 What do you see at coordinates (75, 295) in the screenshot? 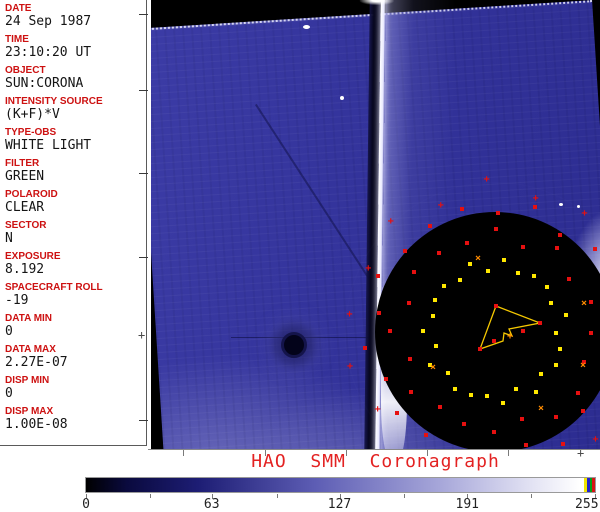
I see `metadata-field: SPACECRAFT ROLL -19` at bounding box center [75, 295].